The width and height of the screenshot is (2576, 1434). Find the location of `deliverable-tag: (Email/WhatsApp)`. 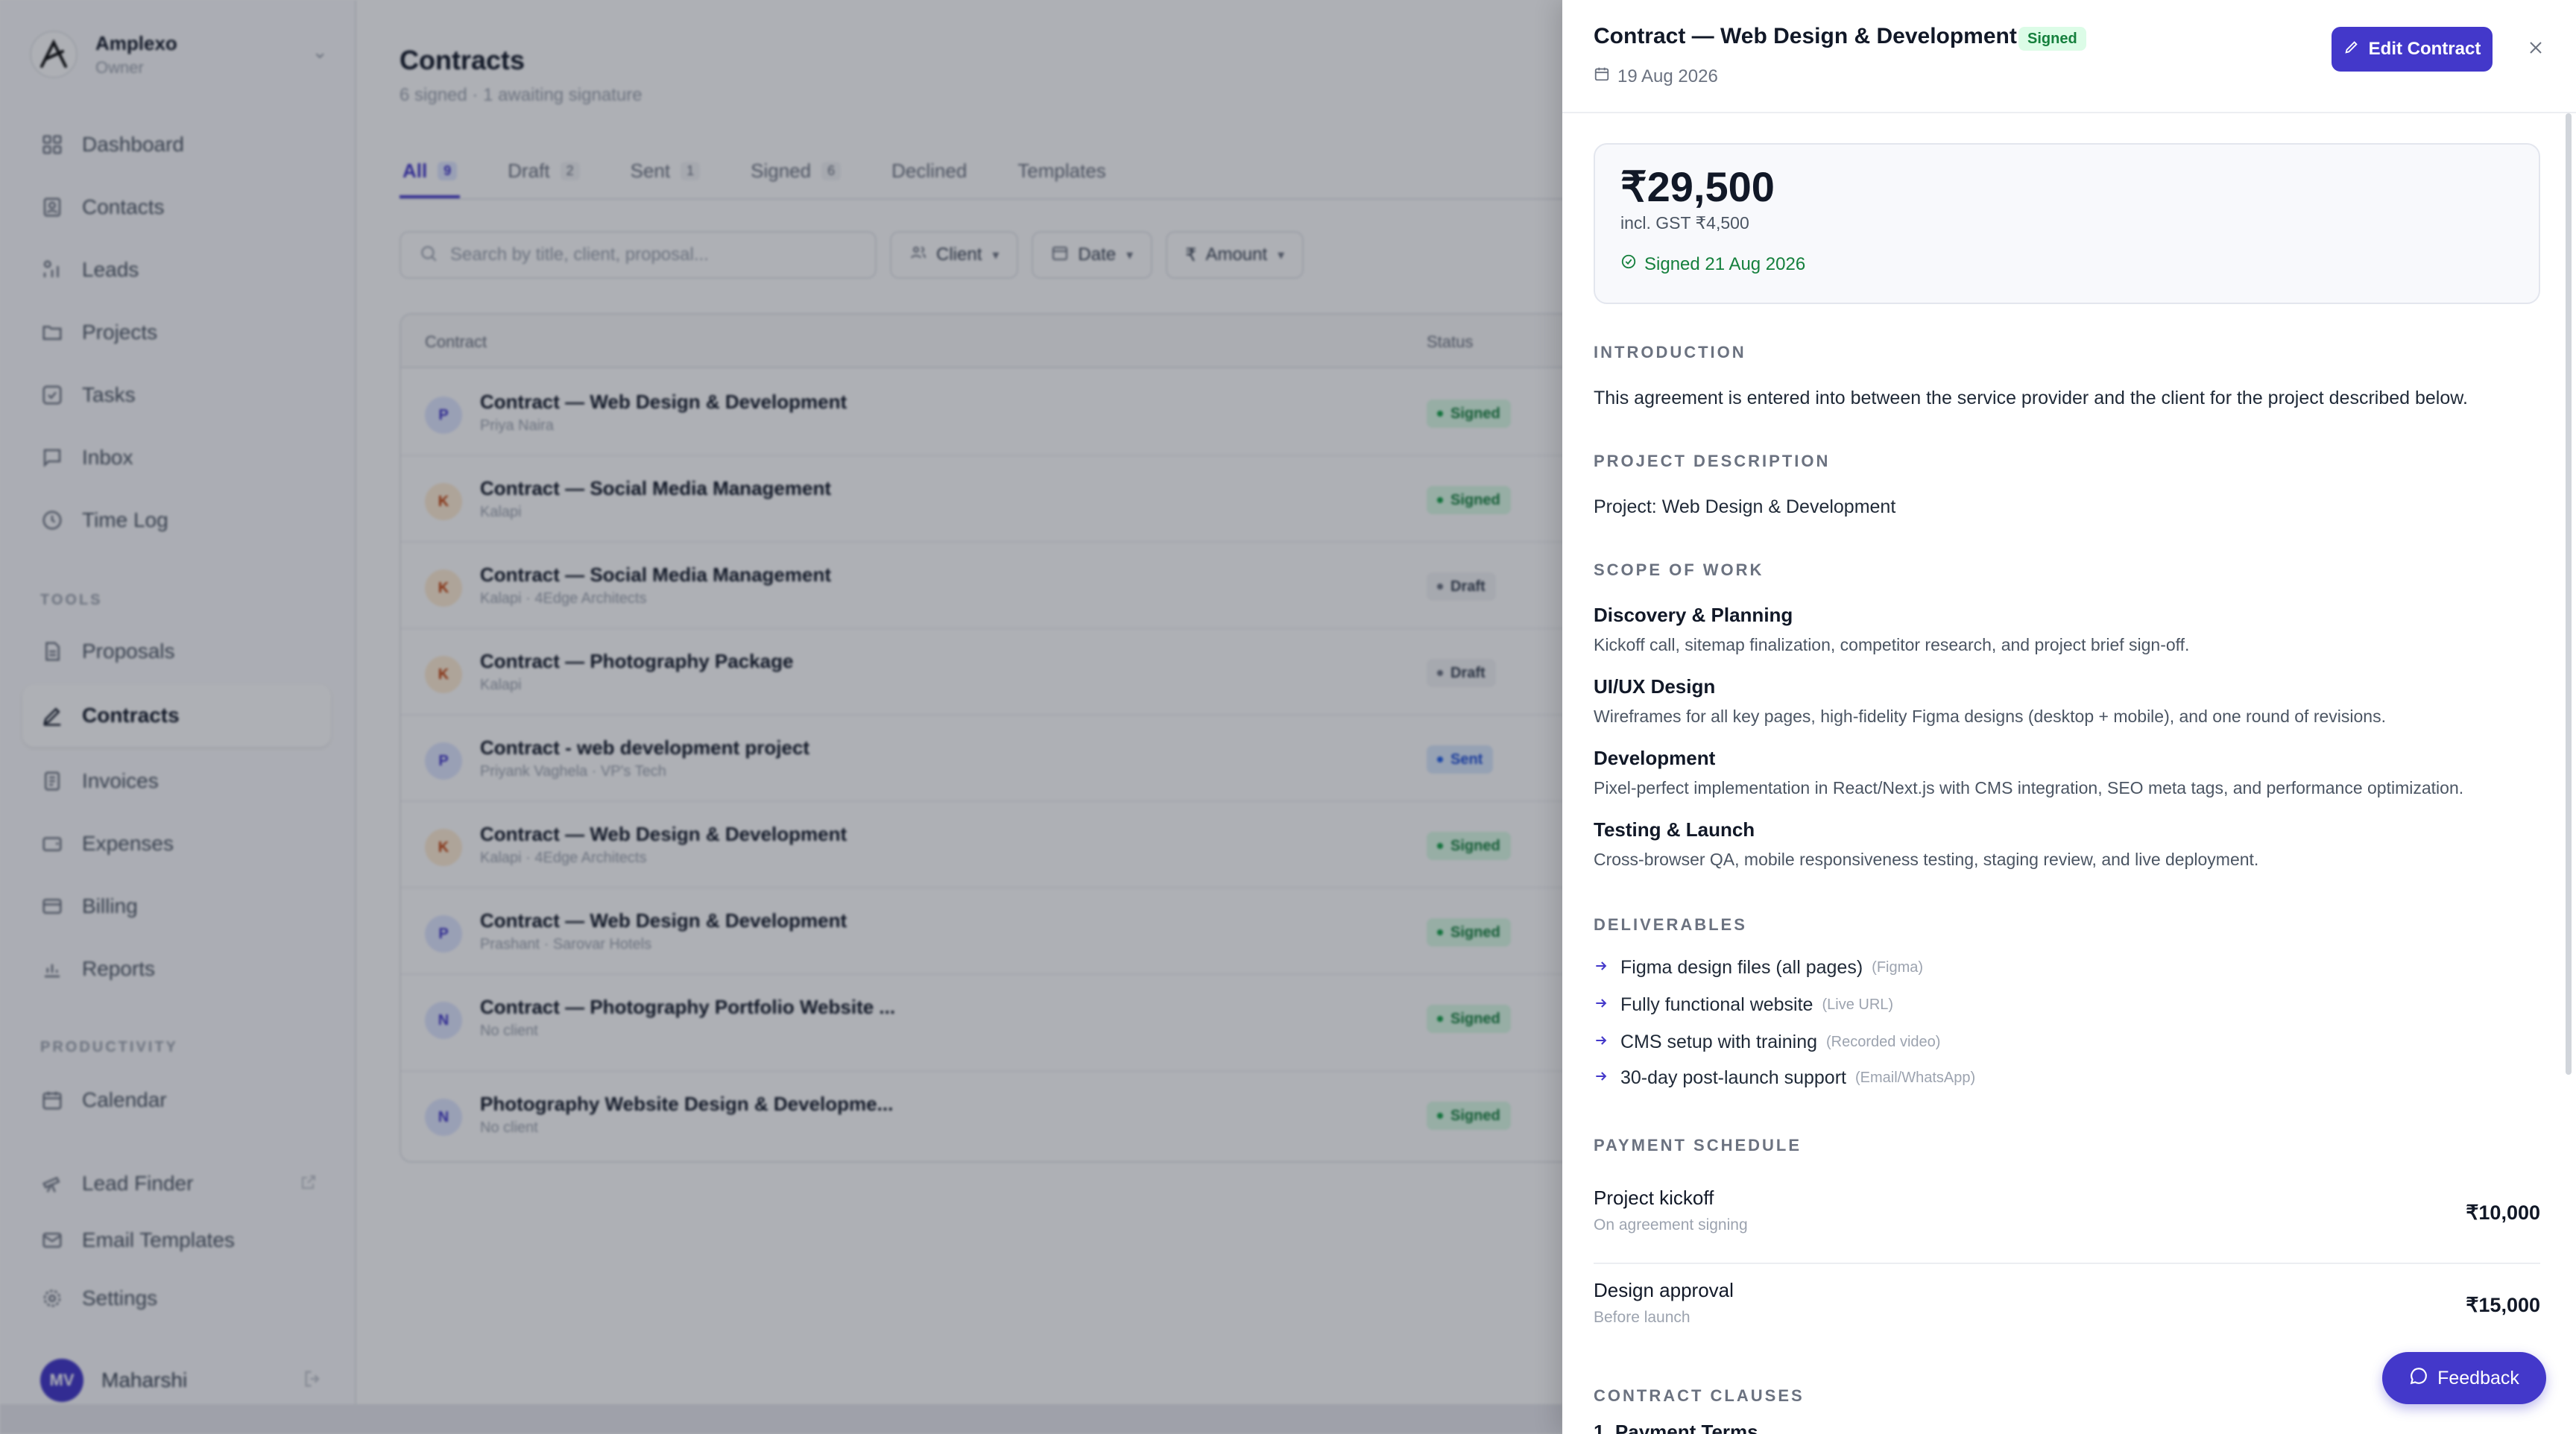

deliverable-tag: (Email/WhatsApp) is located at coordinates (1915, 1078).